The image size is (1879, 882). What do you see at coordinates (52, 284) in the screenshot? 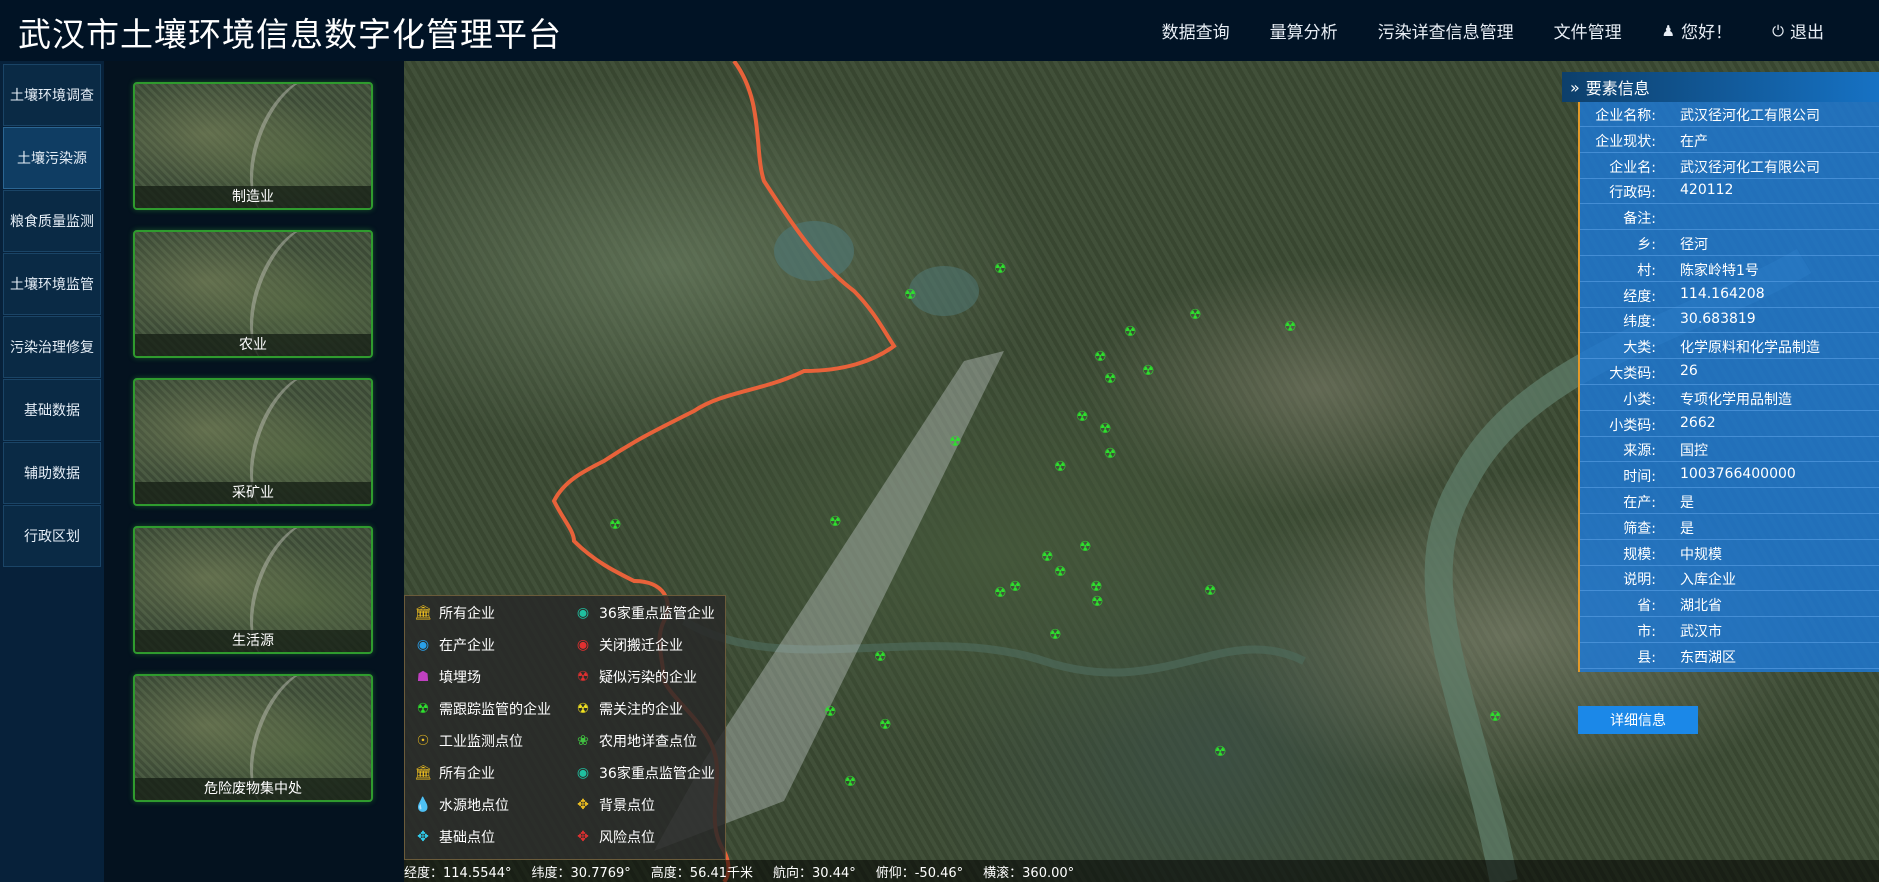
I see `sidebar-item-soil-supervision: 土壤环境监管` at bounding box center [52, 284].